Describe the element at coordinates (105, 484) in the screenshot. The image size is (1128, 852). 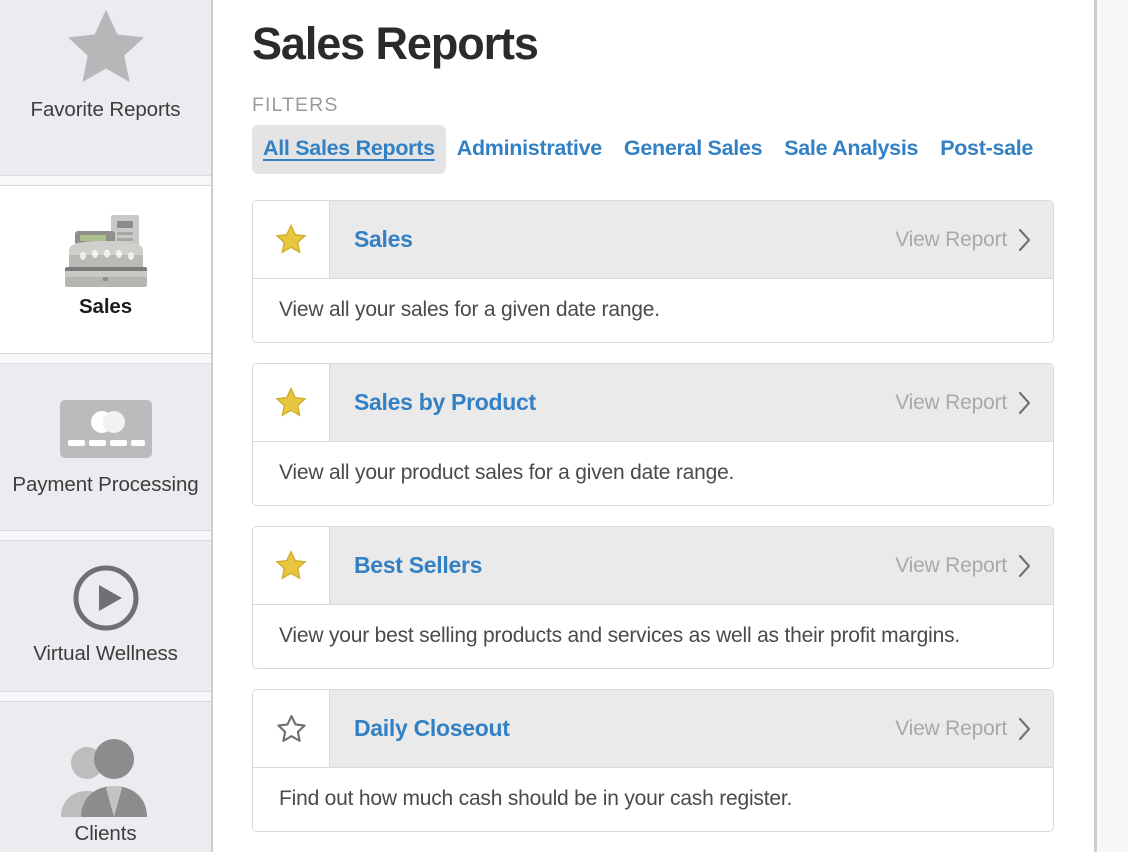
I see `sidebar-item-label: Payment Processing` at that location.